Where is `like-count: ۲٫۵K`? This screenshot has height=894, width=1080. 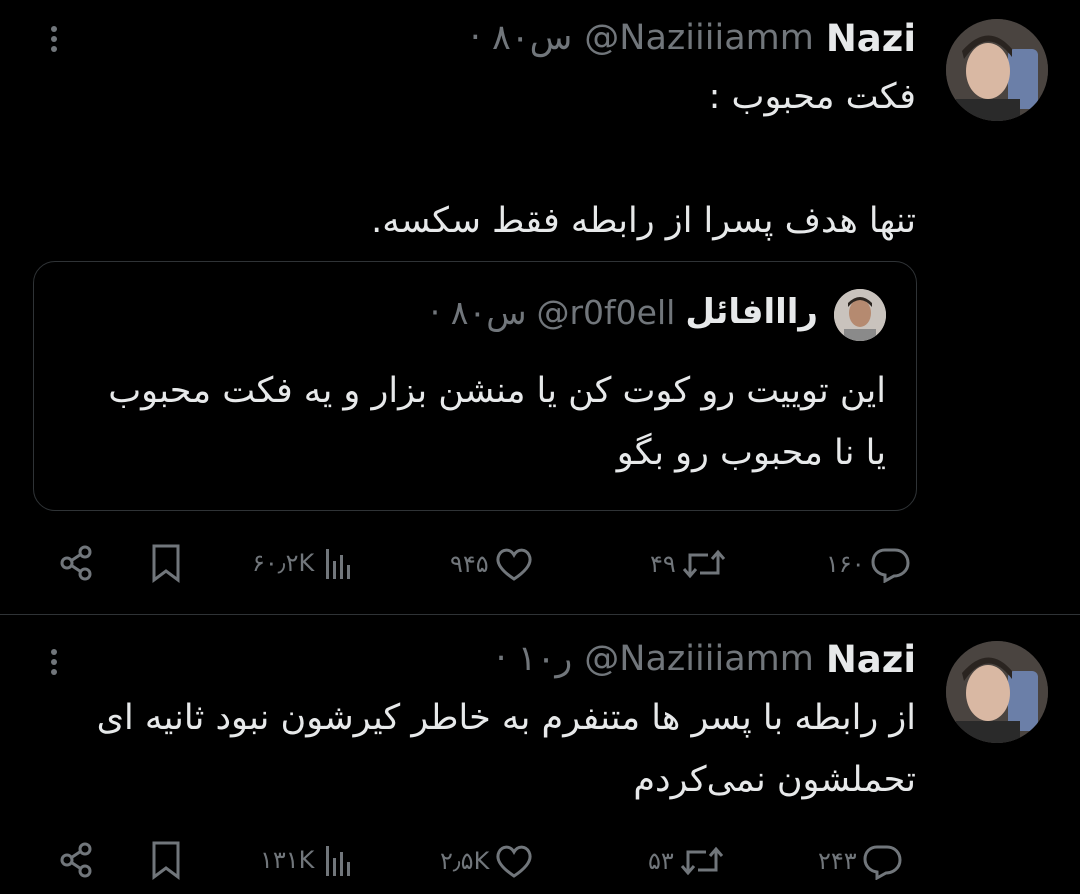 like-count: ۲٫۵K is located at coordinates (465, 861).